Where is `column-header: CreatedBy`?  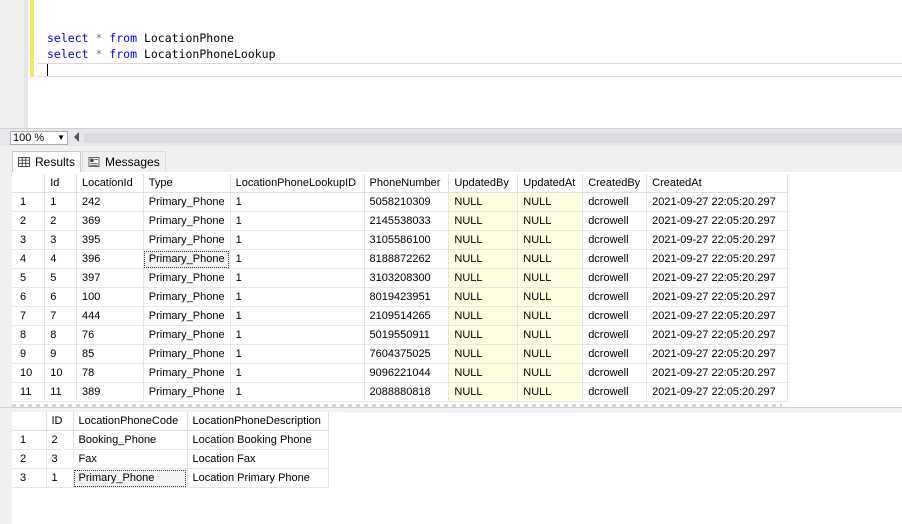
column-header: CreatedBy is located at coordinates (615, 183).